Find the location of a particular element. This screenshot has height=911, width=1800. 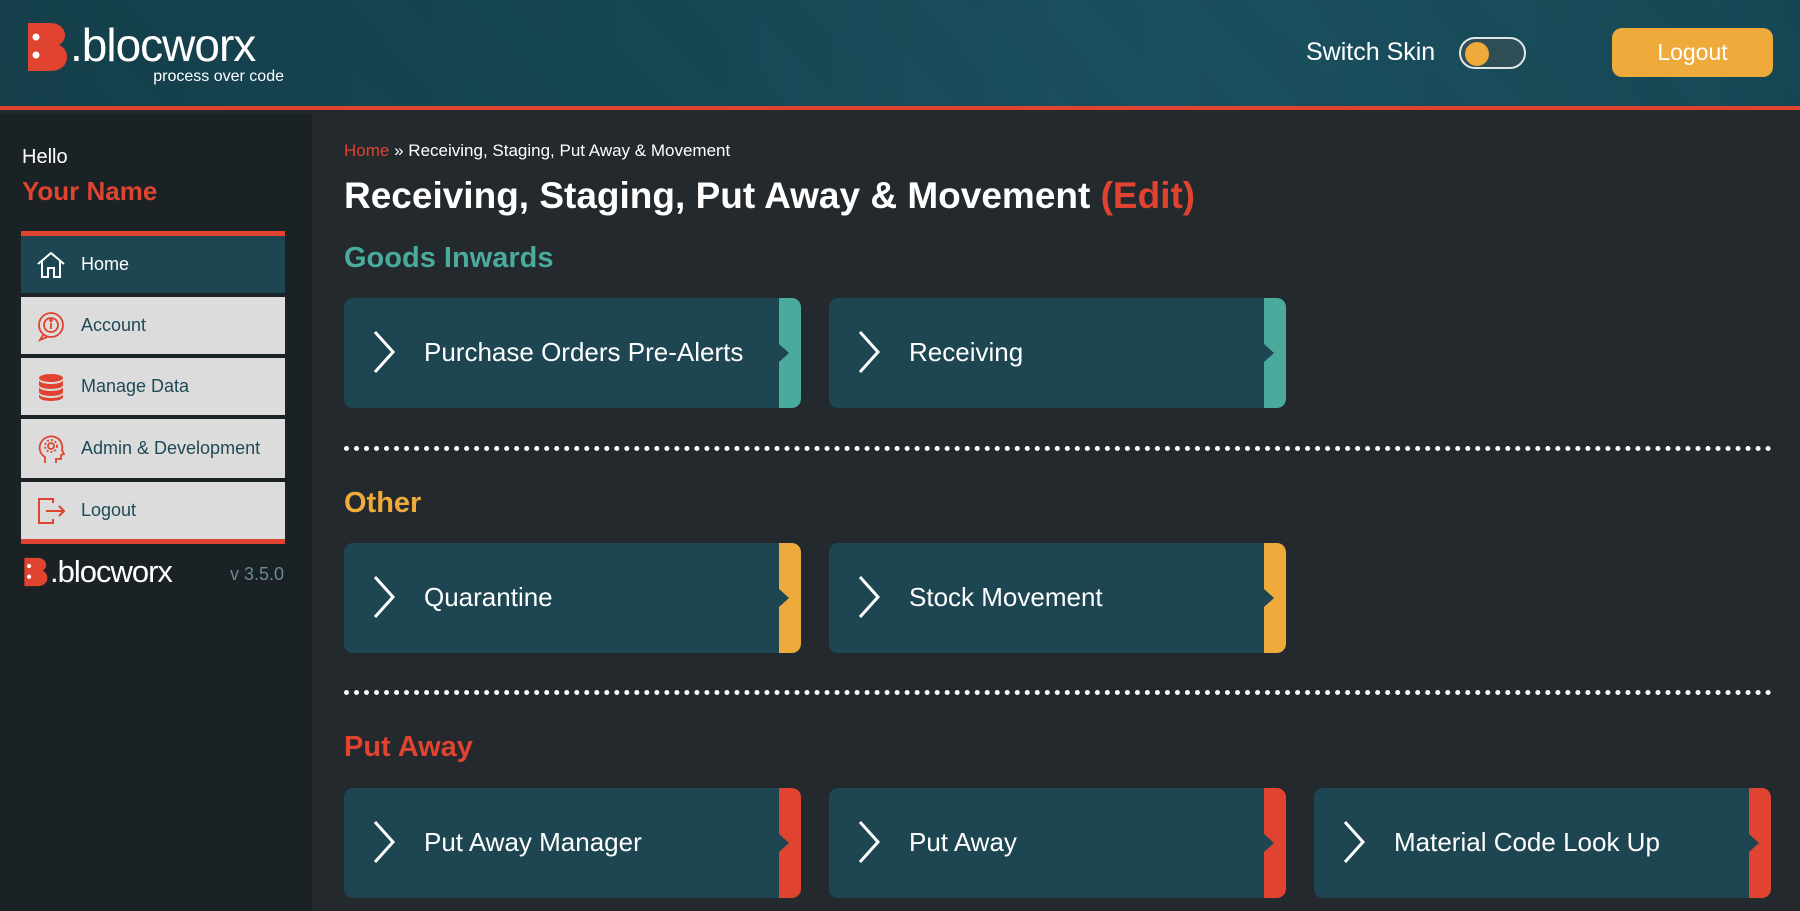

edit-page-link: (Edit) is located at coordinates (1148, 195).